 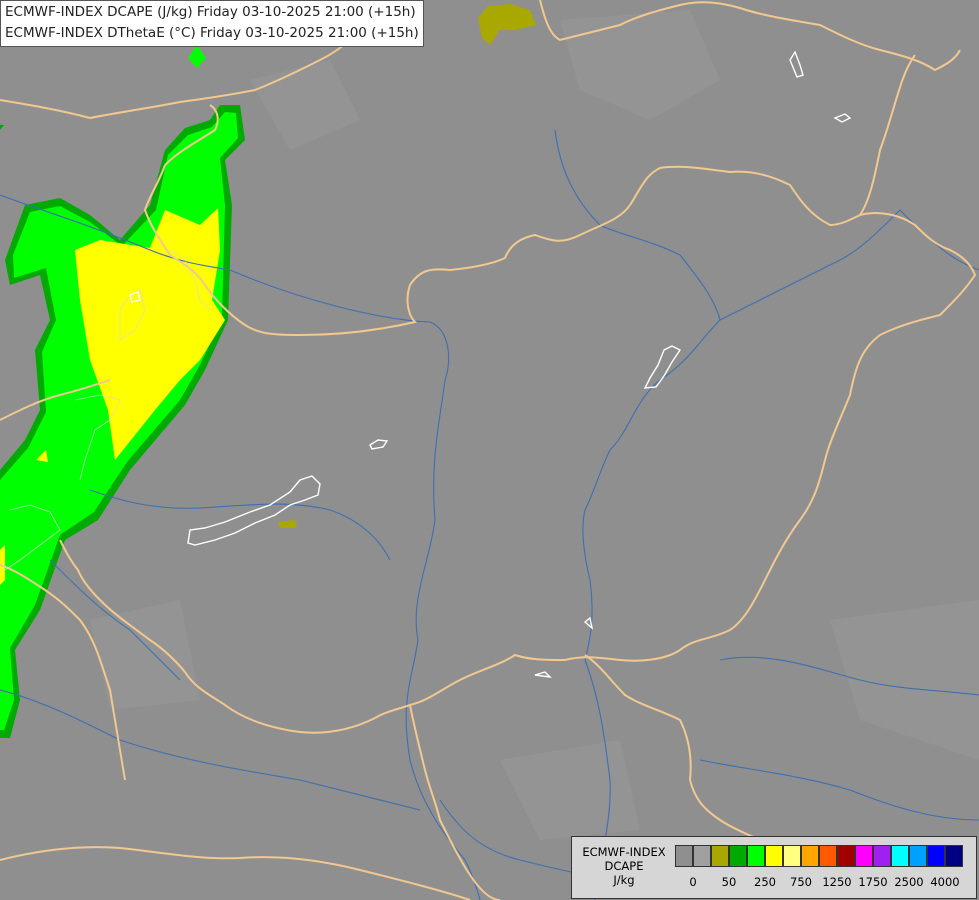 What do you see at coordinates (624, 852) in the screenshot?
I see `legend-title-line-1: ECMWF-INDEX` at bounding box center [624, 852].